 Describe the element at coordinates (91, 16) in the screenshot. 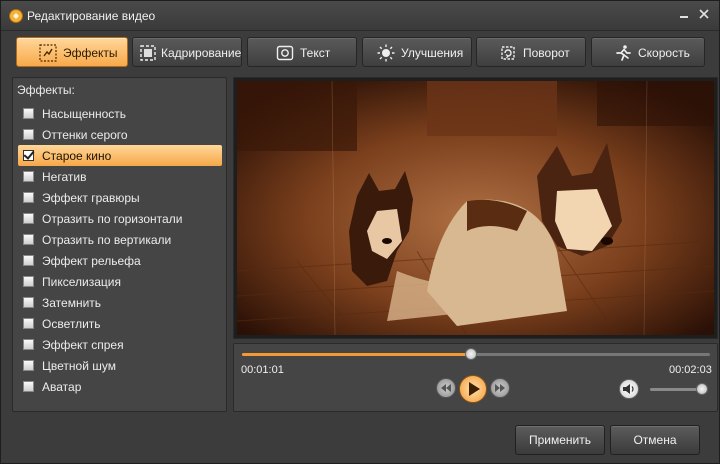

I see `window-title: Редактирование видео` at that location.